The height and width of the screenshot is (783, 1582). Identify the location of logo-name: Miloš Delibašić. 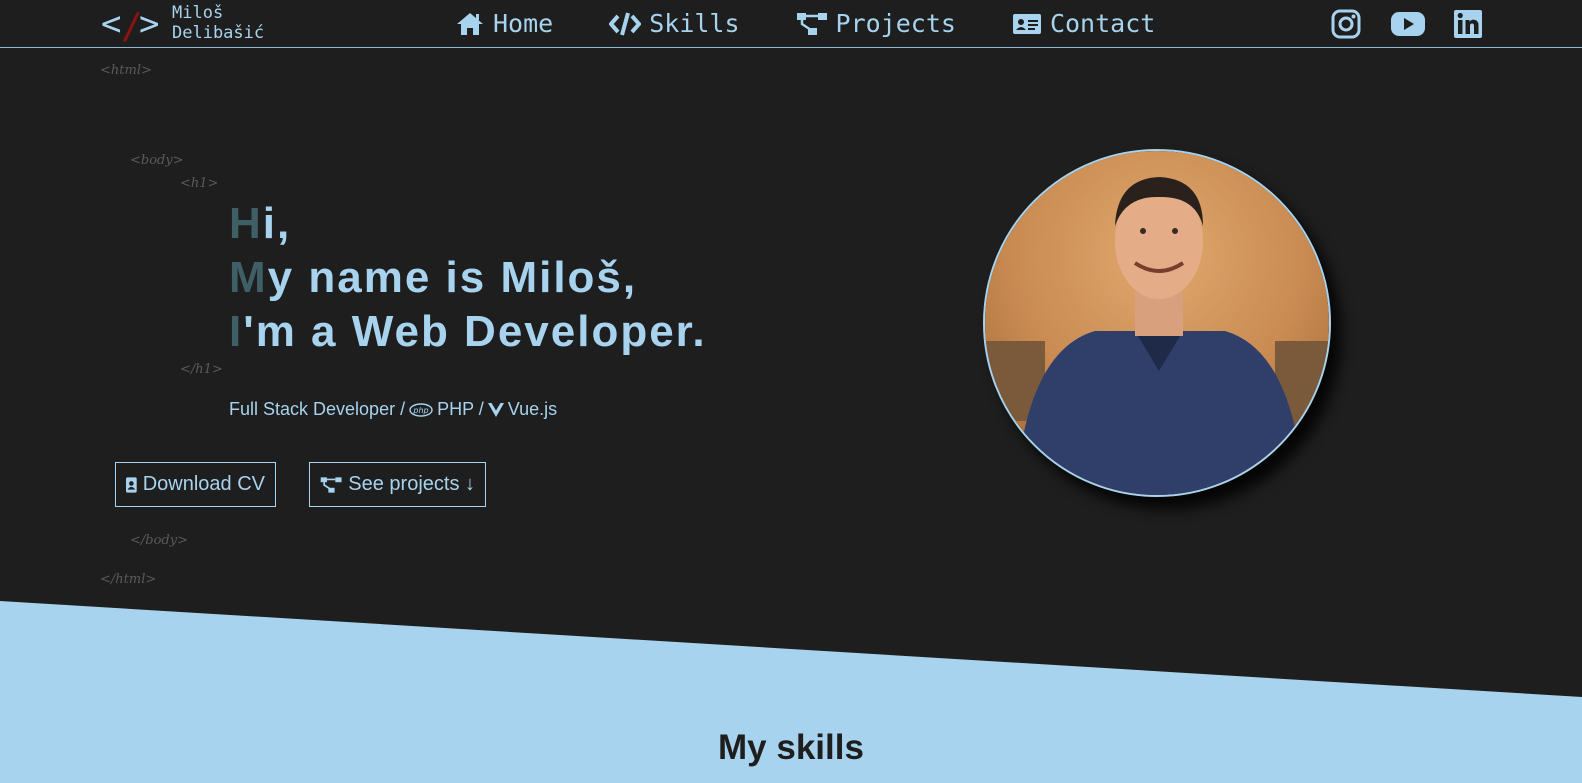
(218, 23).